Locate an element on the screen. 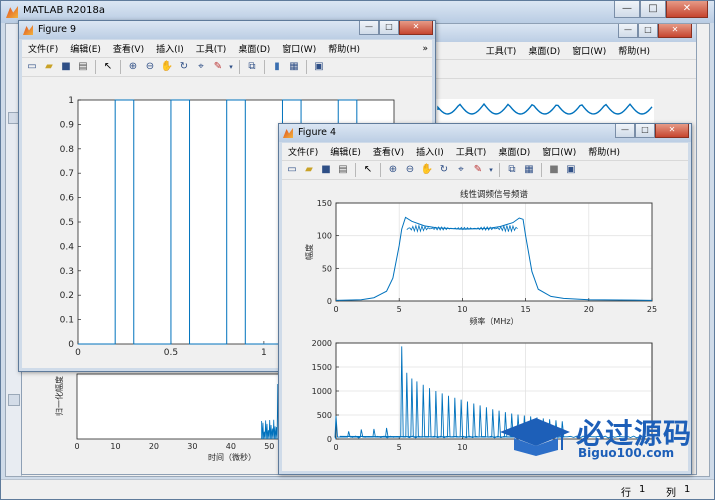 The height and width of the screenshot is (500, 715). panel-tab-icon is located at coordinates (14, 400).